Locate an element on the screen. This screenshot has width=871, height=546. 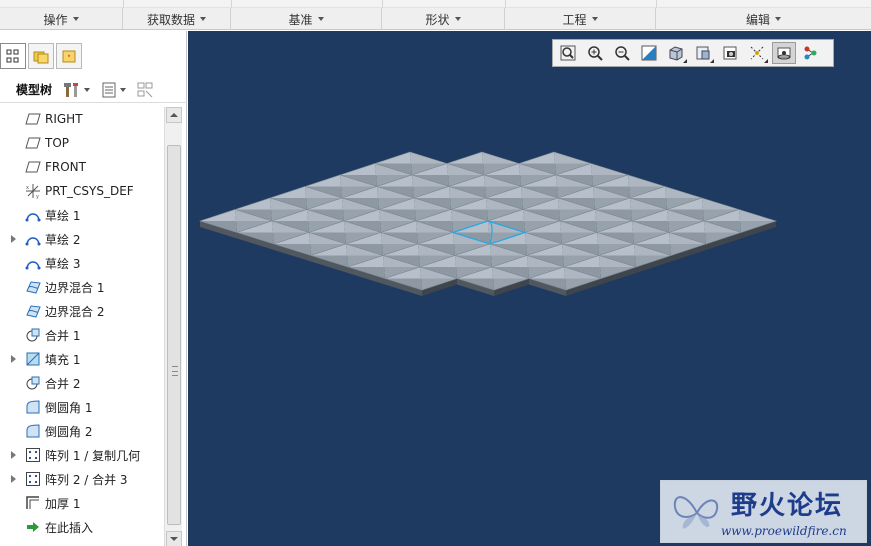
favorites-icon is located at coordinates (69, 56).